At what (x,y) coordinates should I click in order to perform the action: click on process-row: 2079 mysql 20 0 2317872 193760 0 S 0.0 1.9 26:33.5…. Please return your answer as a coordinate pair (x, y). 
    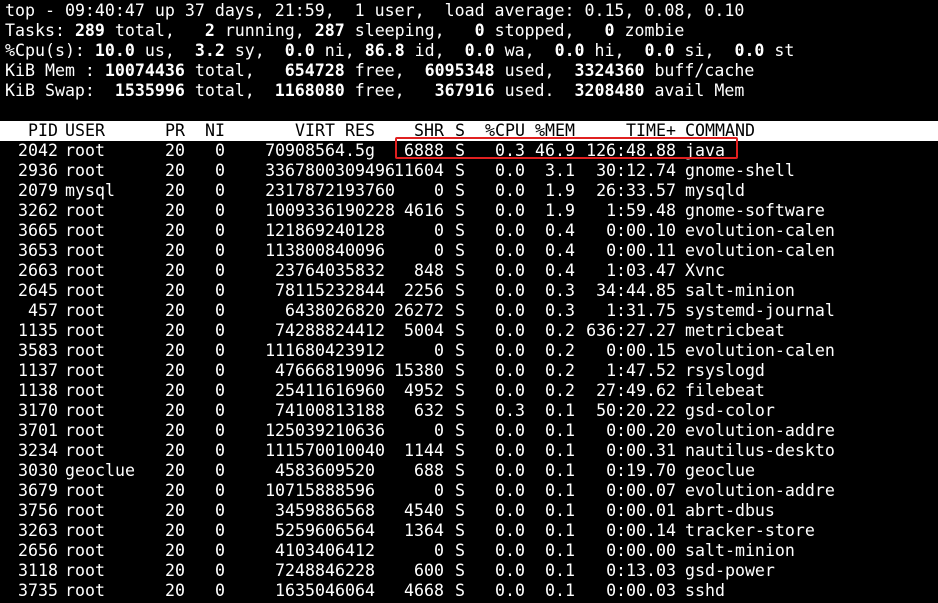
    Looking at the image, I should click on (469, 191).